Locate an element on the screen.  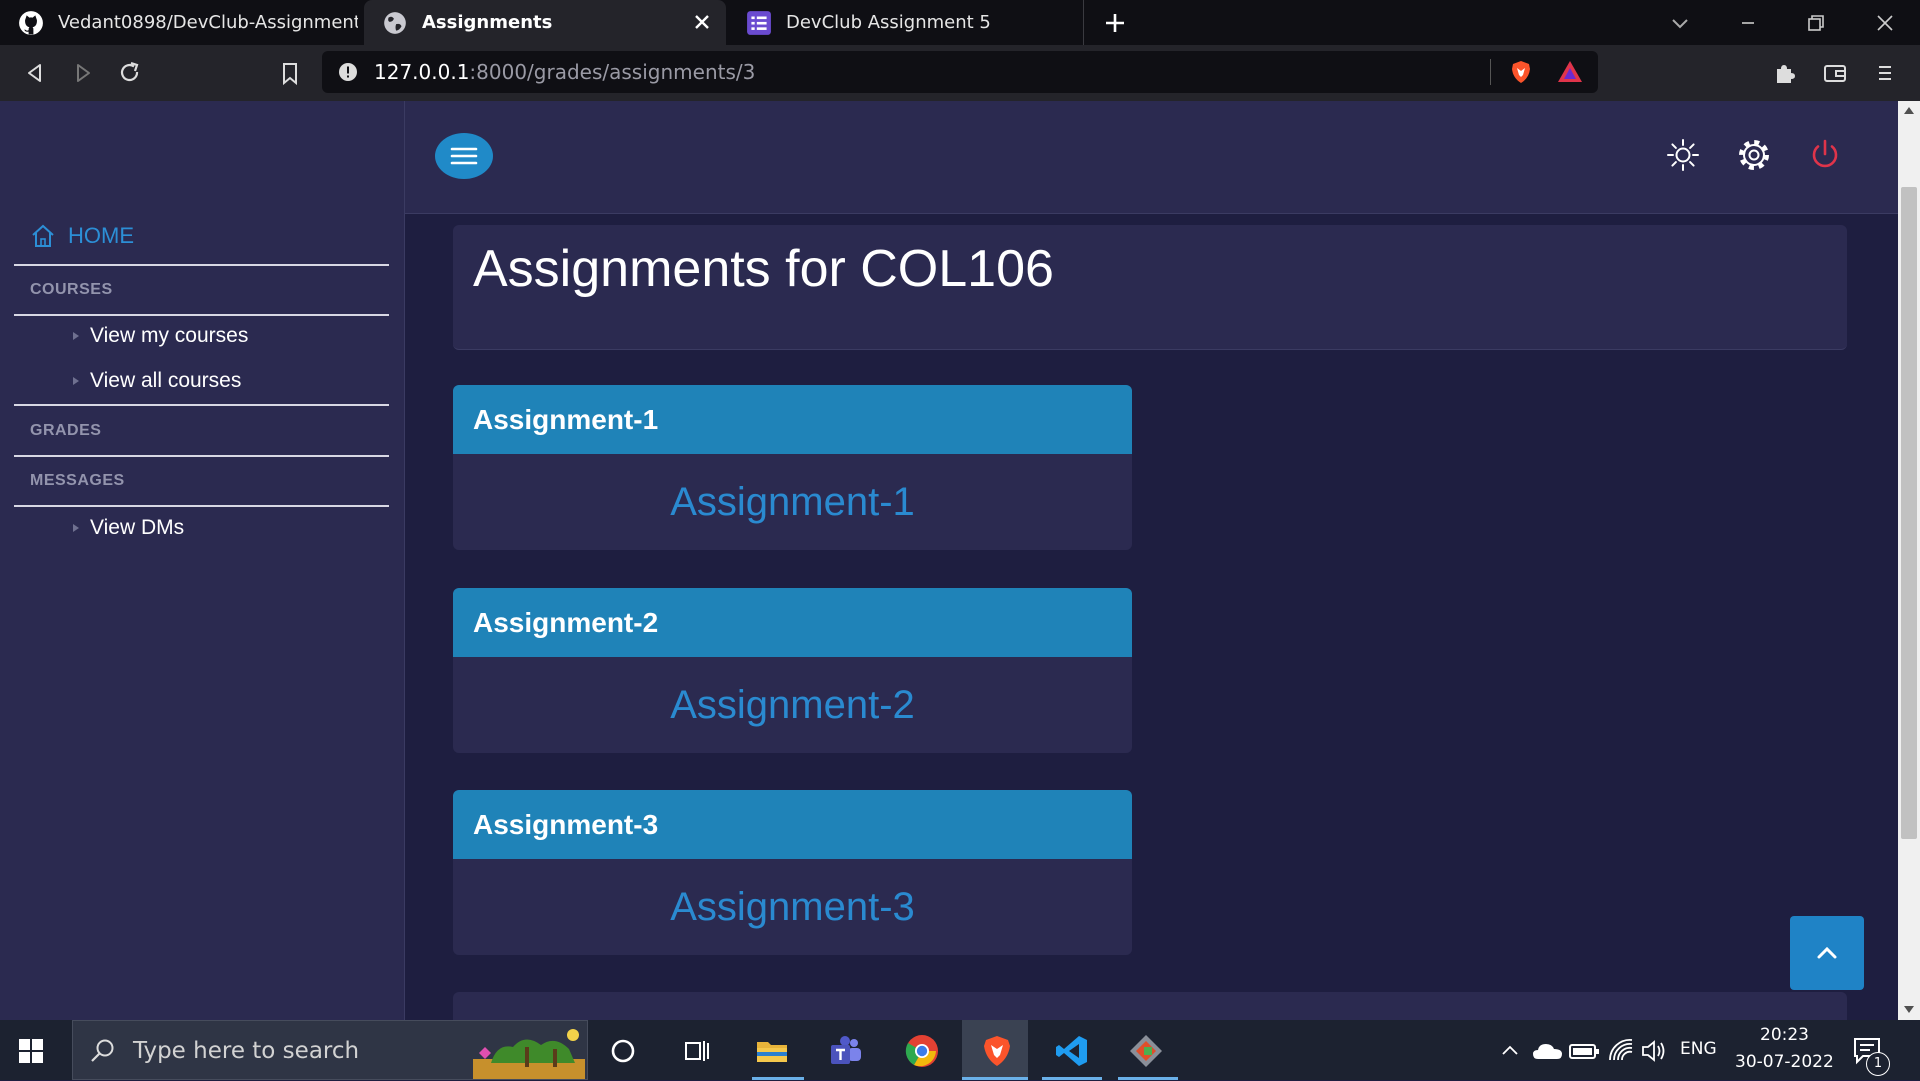
sun-icon is located at coordinates (1683, 155).